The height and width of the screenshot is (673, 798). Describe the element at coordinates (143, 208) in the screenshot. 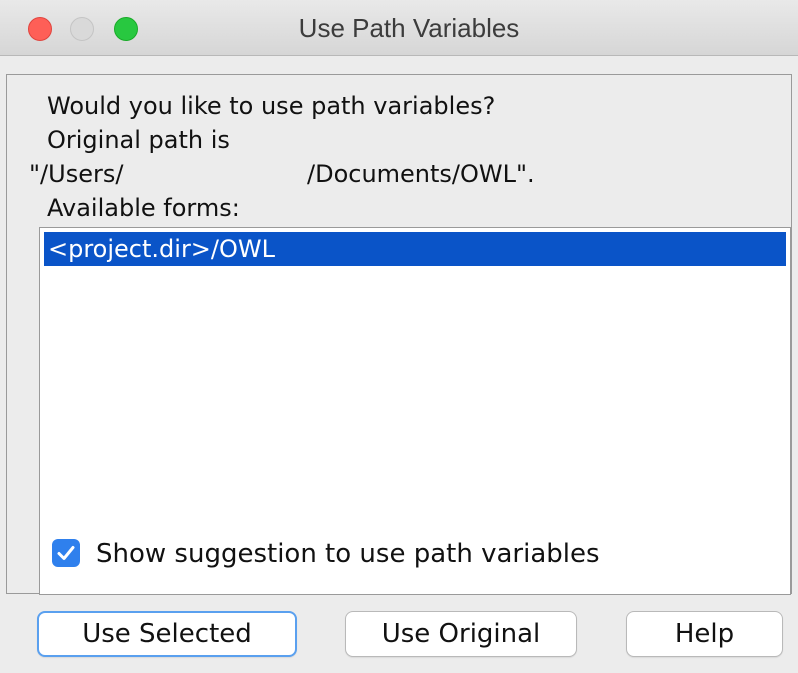

I see `available-forms-label: Available forms:` at that location.